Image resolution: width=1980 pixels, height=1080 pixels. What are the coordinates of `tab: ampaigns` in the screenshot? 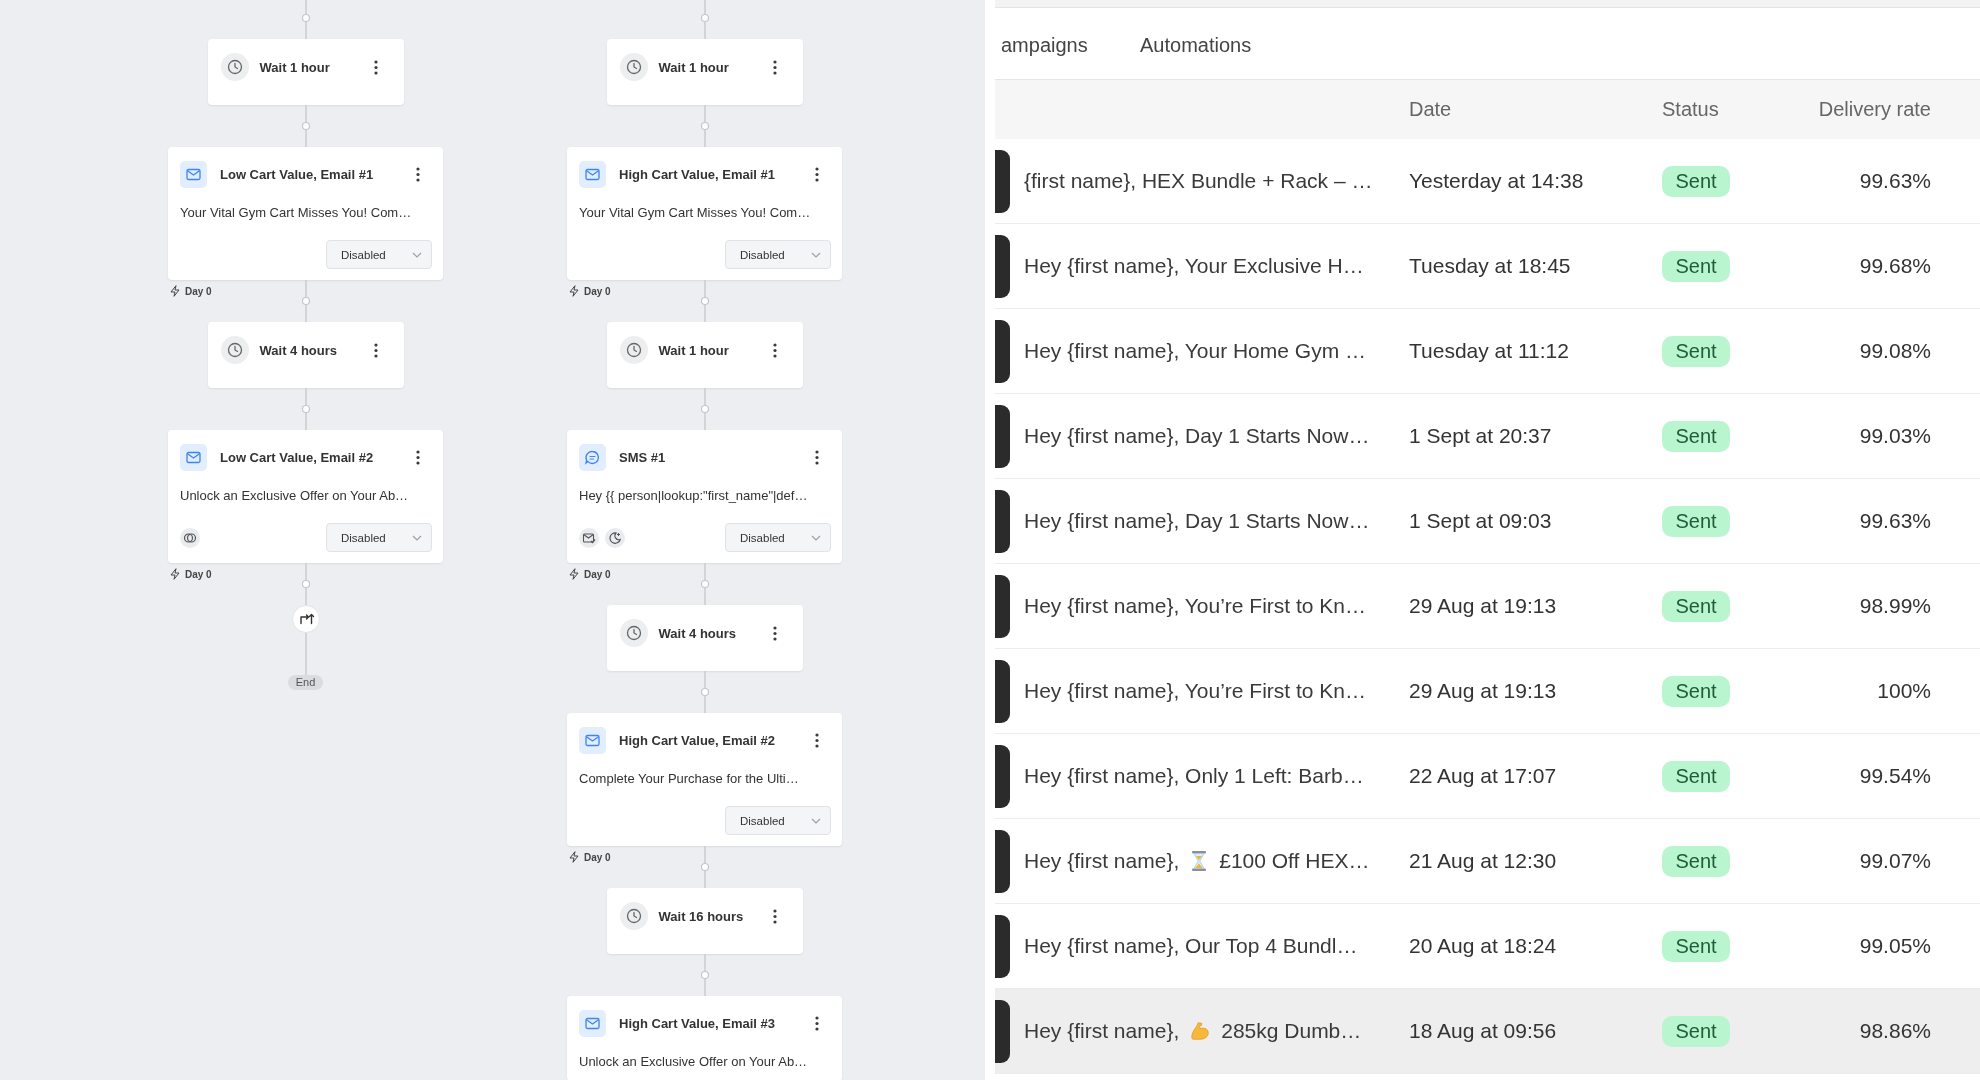 It's located at (1044, 45).